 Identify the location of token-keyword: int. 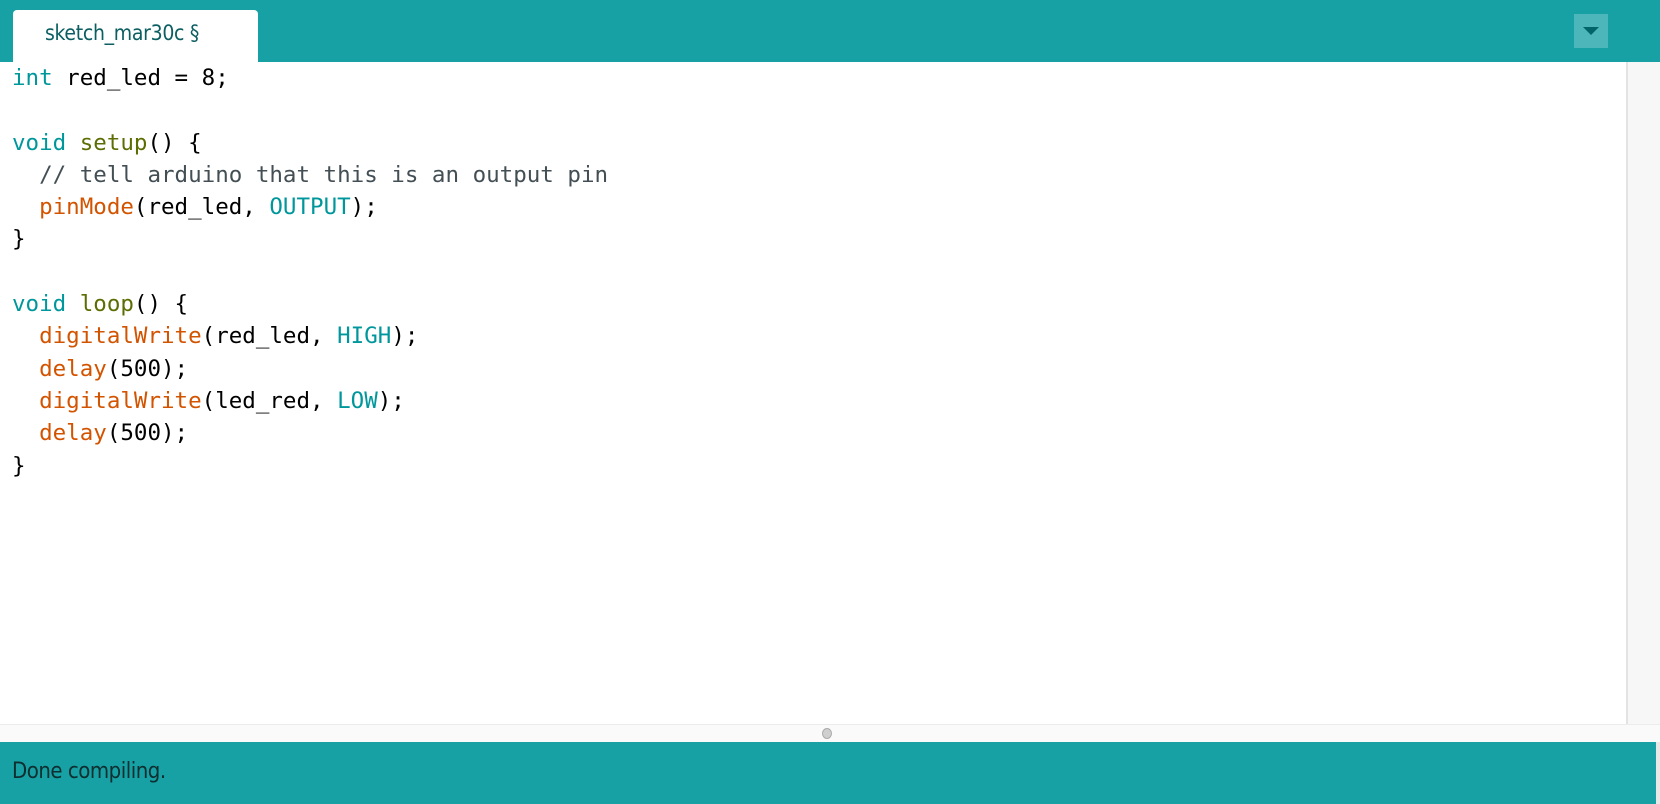
(32, 78).